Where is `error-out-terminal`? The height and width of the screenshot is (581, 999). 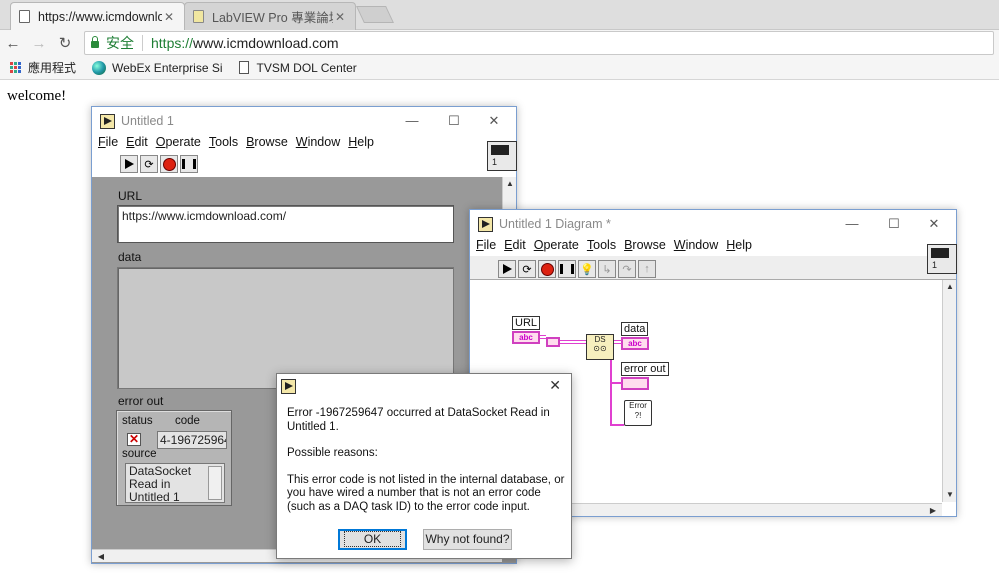
error-out-terminal is located at coordinates (635, 383).